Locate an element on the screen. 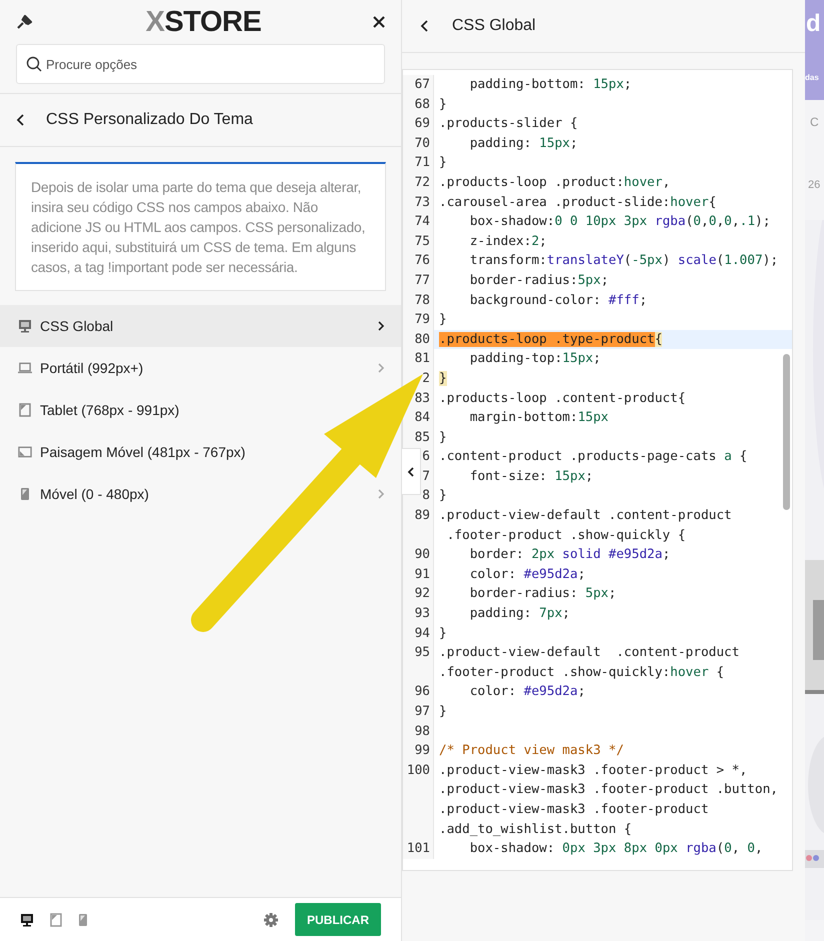 This screenshot has width=824, height=941. menu-item: CSS Global is located at coordinates (200, 326).